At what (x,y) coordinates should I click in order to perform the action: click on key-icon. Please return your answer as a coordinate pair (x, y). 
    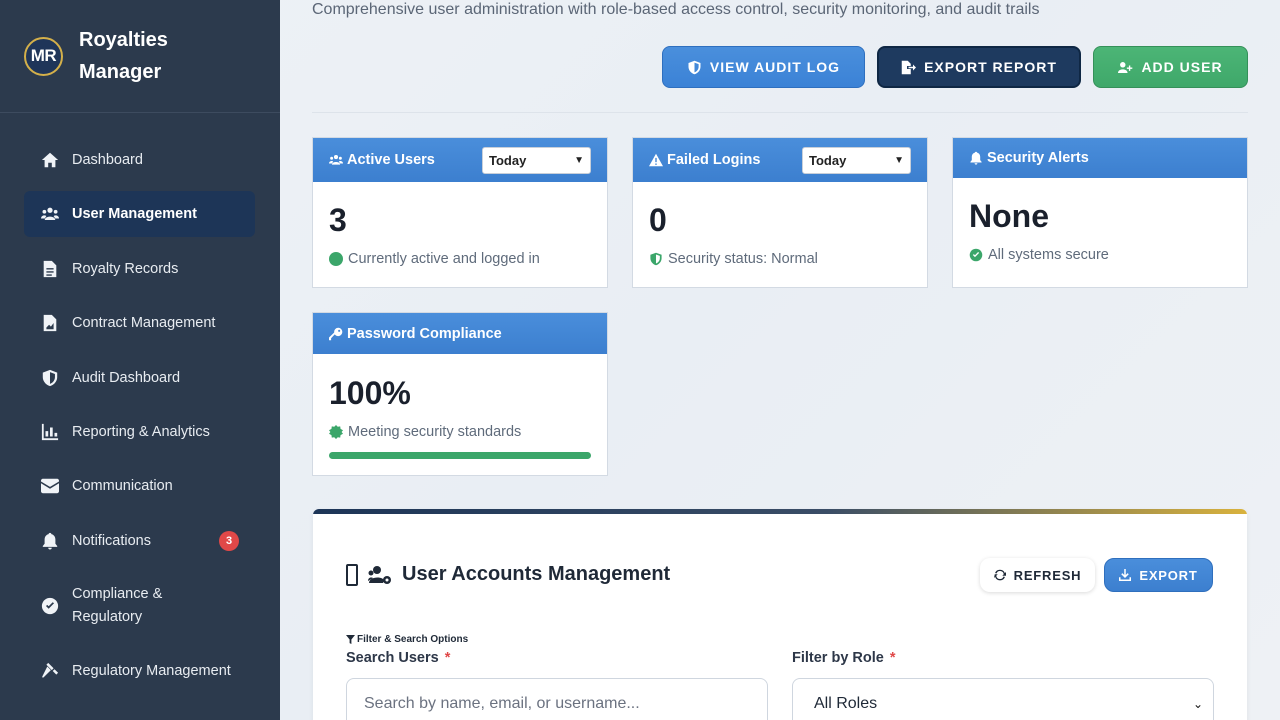
    Looking at the image, I should click on (336, 333).